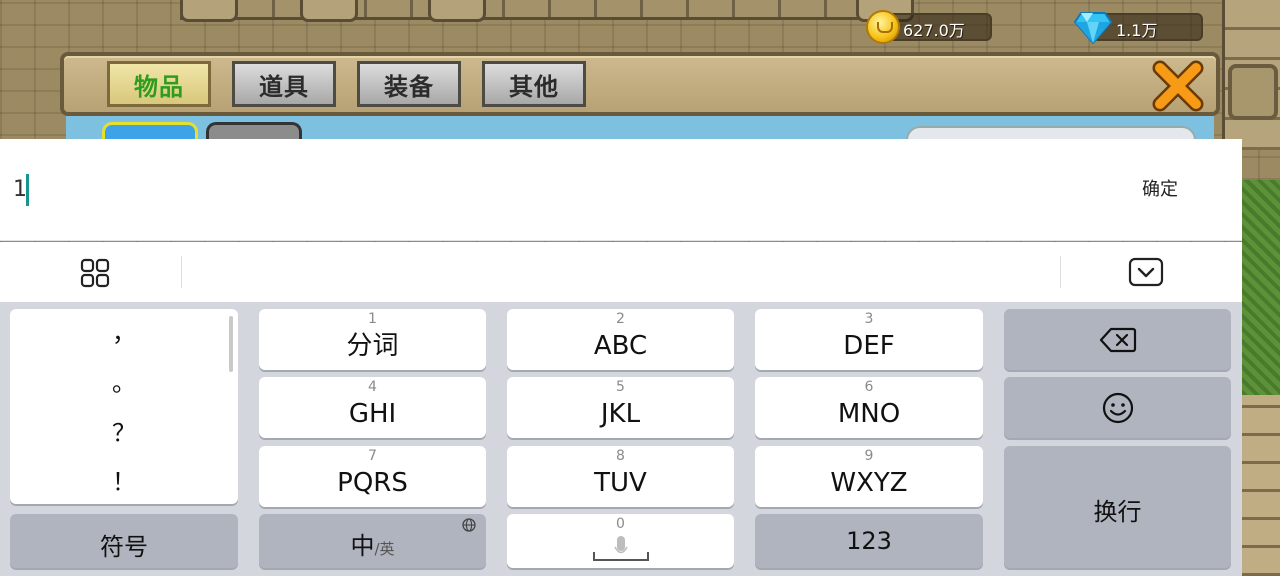 This screenshot has height=576, width=1280. I want to click on key-number: 4, so click(372, 387).